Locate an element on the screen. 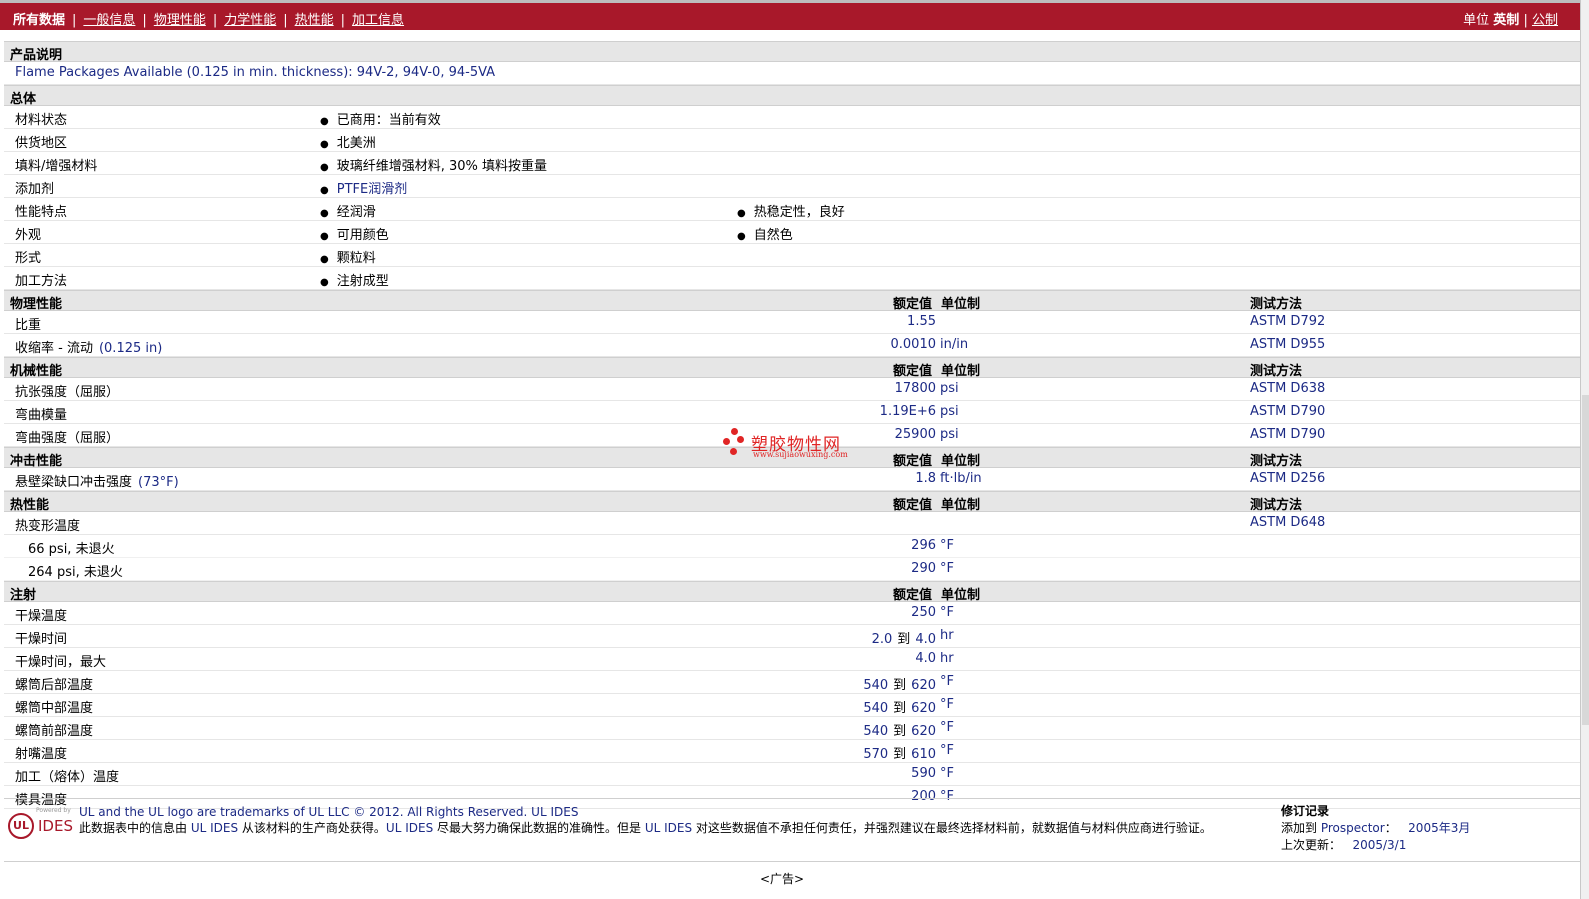  bullet-value: ● 可用颜色 is located at coordinates (354, 233).